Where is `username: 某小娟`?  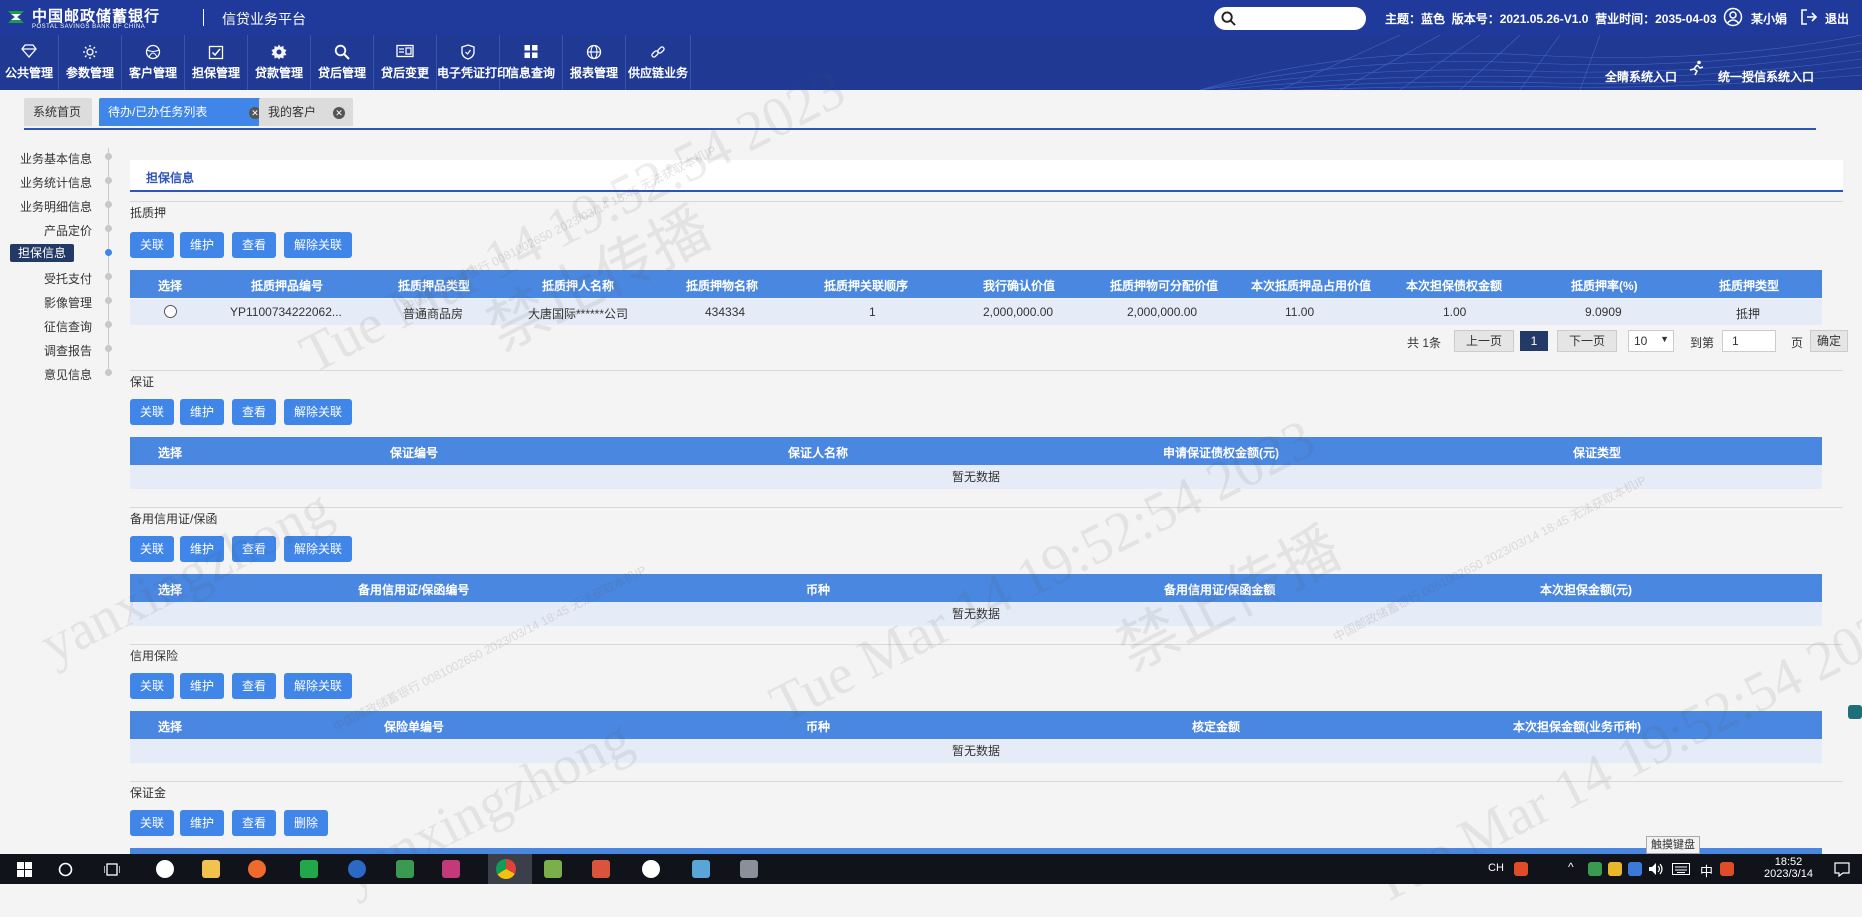
username: 某小娟 is located at coordinates (1769, 18).